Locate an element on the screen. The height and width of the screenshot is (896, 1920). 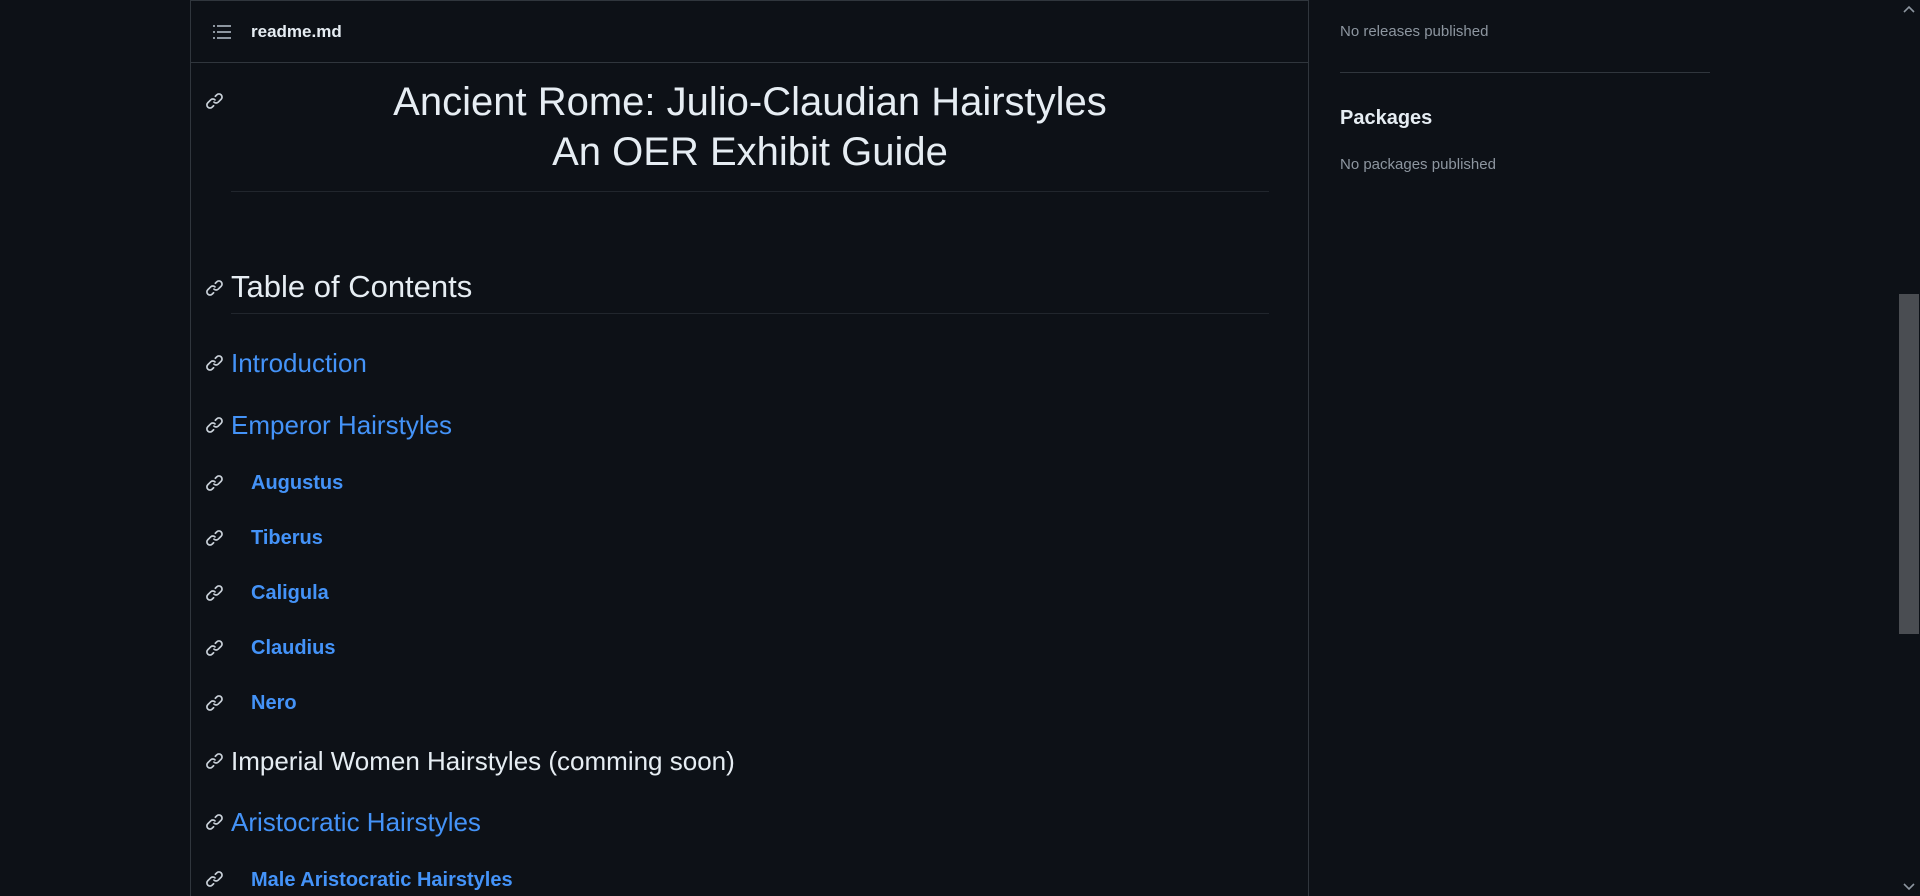
chevron-up-icon is located at coordinates (1909, 9).